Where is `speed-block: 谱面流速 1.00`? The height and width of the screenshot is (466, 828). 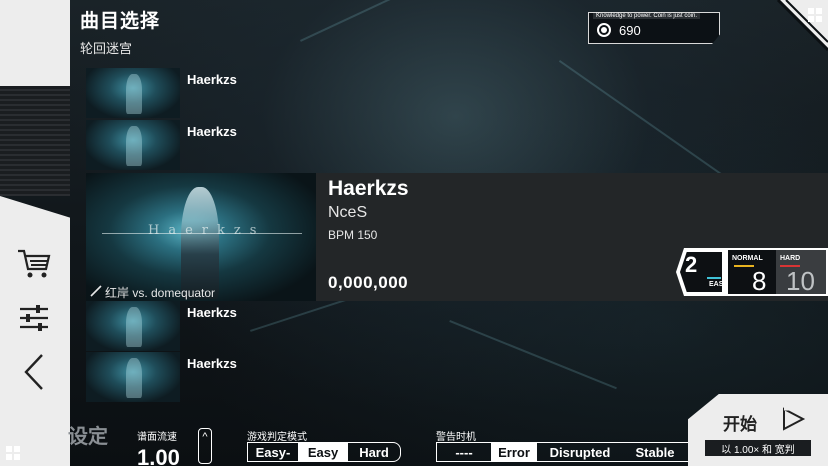 speed-block: 谱面流速 1.00 is located at coordinates (158, 447).